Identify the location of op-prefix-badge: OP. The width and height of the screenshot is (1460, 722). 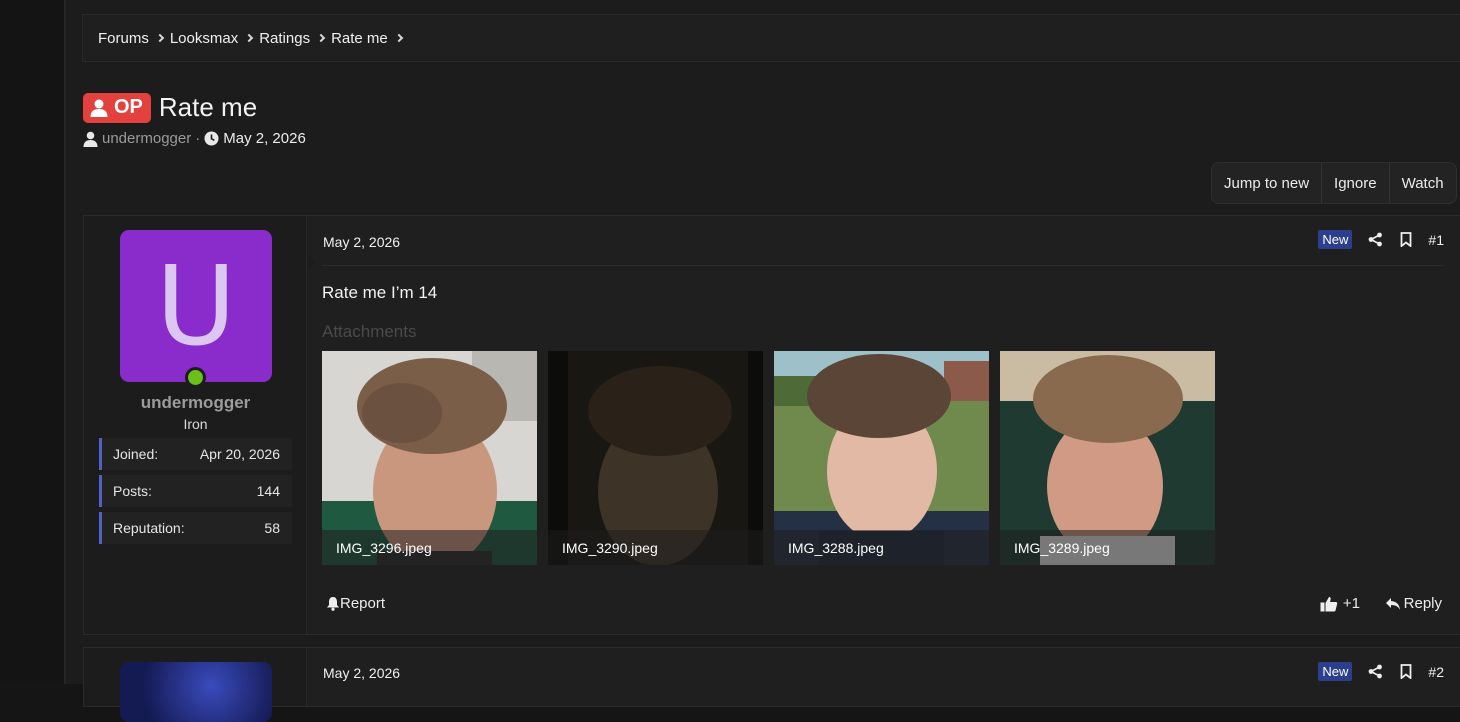
(117, 107).